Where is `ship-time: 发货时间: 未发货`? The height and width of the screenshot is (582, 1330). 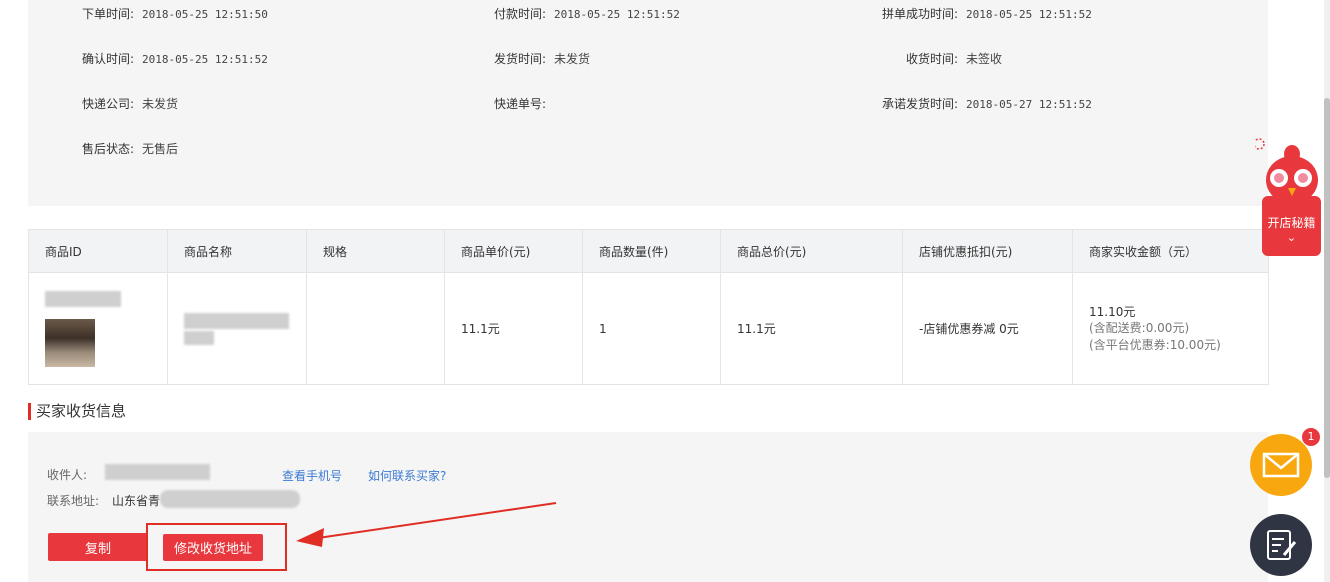 ship-time: 发货时间: 未发货 is located at coordinates (531, 58).